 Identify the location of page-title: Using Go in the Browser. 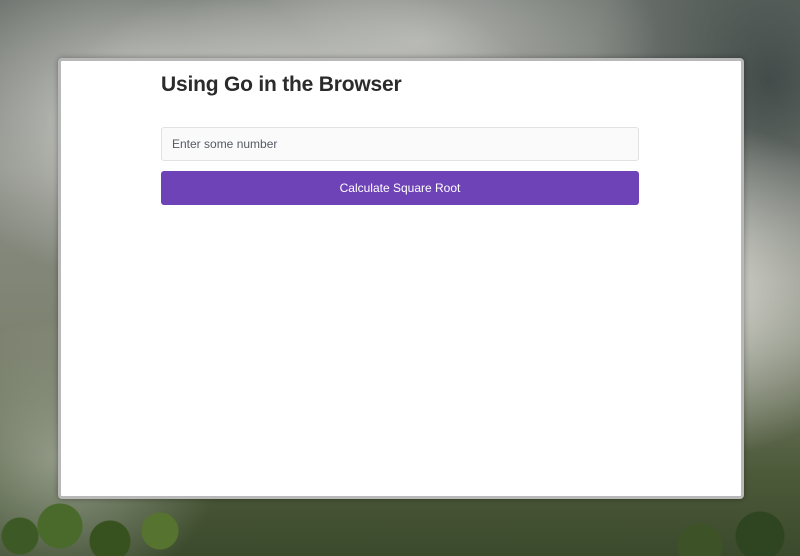
(281, 84).